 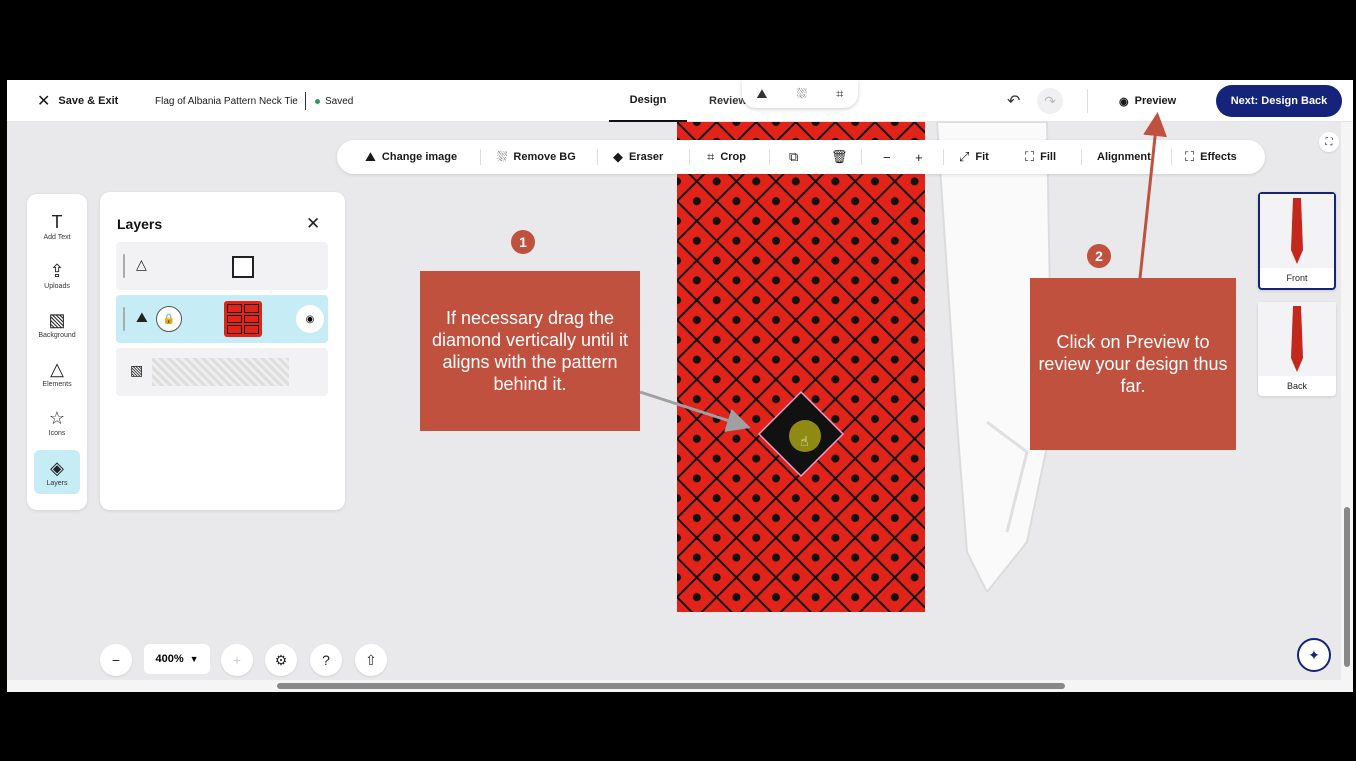 I want to click on arrow-to-preview, so click(x=1153, y=195).